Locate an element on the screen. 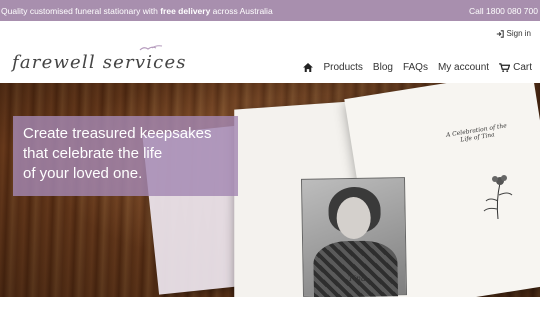  photo-caption: Tina is located at coordinates (357, 278).